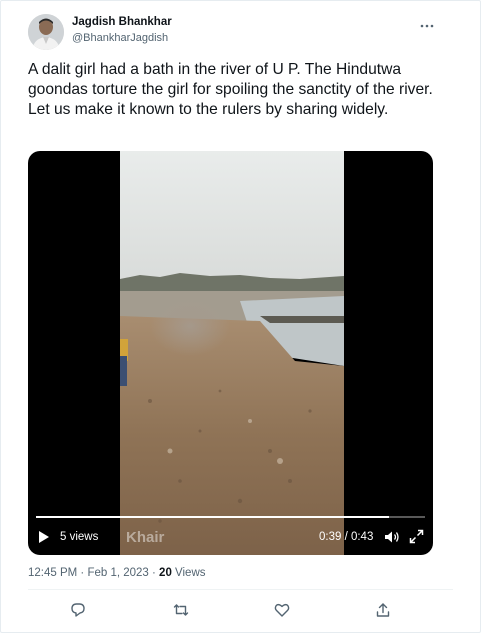 This screenshot has height=633, width=481. What do you see at coordinates (93, 573) in the screenshot?
I see `tweet-timestamp: 12:45 PM · Feb 1, 2023 ·` at bounding box center [93, 573].